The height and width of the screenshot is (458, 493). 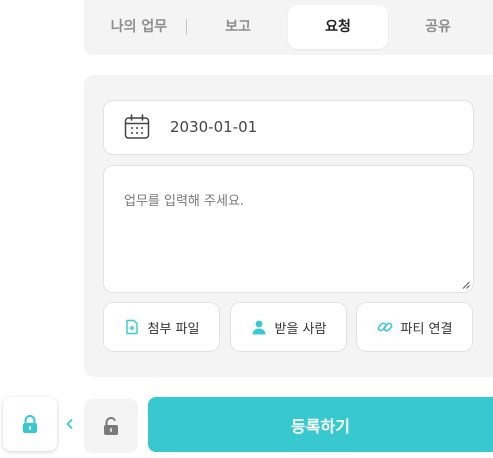 I want to click on party-link-button: 파티 연결, so click(x=414, y=327).